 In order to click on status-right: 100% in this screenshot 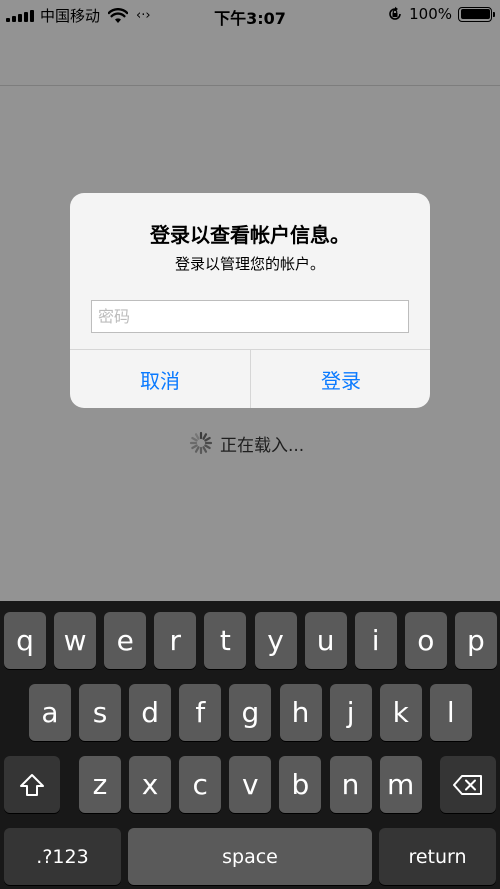, I will do `click(441, 14)`.